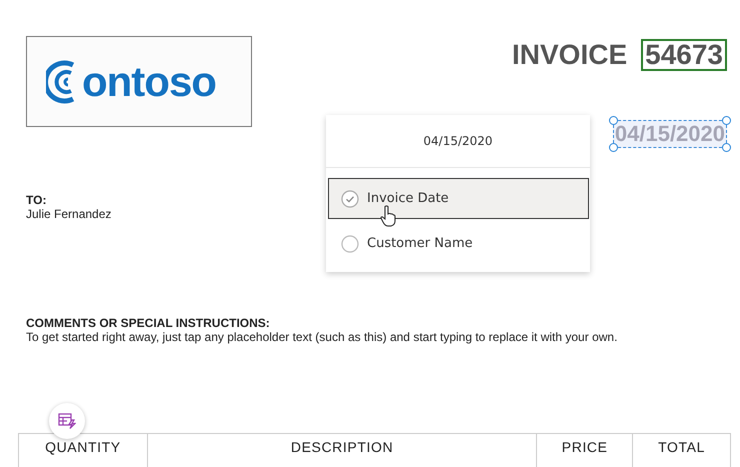 This screenshot has height=467, width=740. What do you see at coordinates (350, 199) in the screenshot?
I see `radio-checked-icon` at bounding box center [350, 199].